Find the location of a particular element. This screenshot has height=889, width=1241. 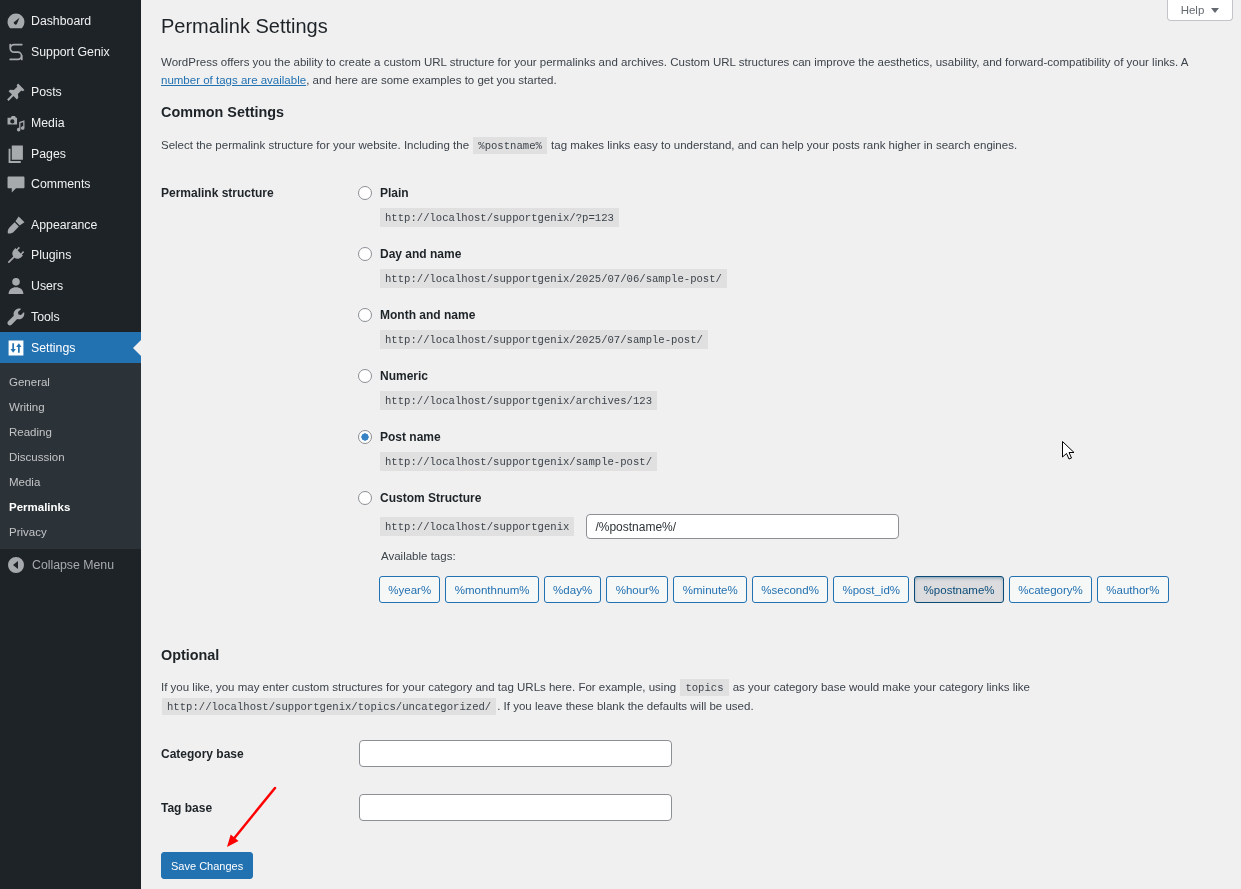

help-button: Help is located at coordinates (1200, 10).